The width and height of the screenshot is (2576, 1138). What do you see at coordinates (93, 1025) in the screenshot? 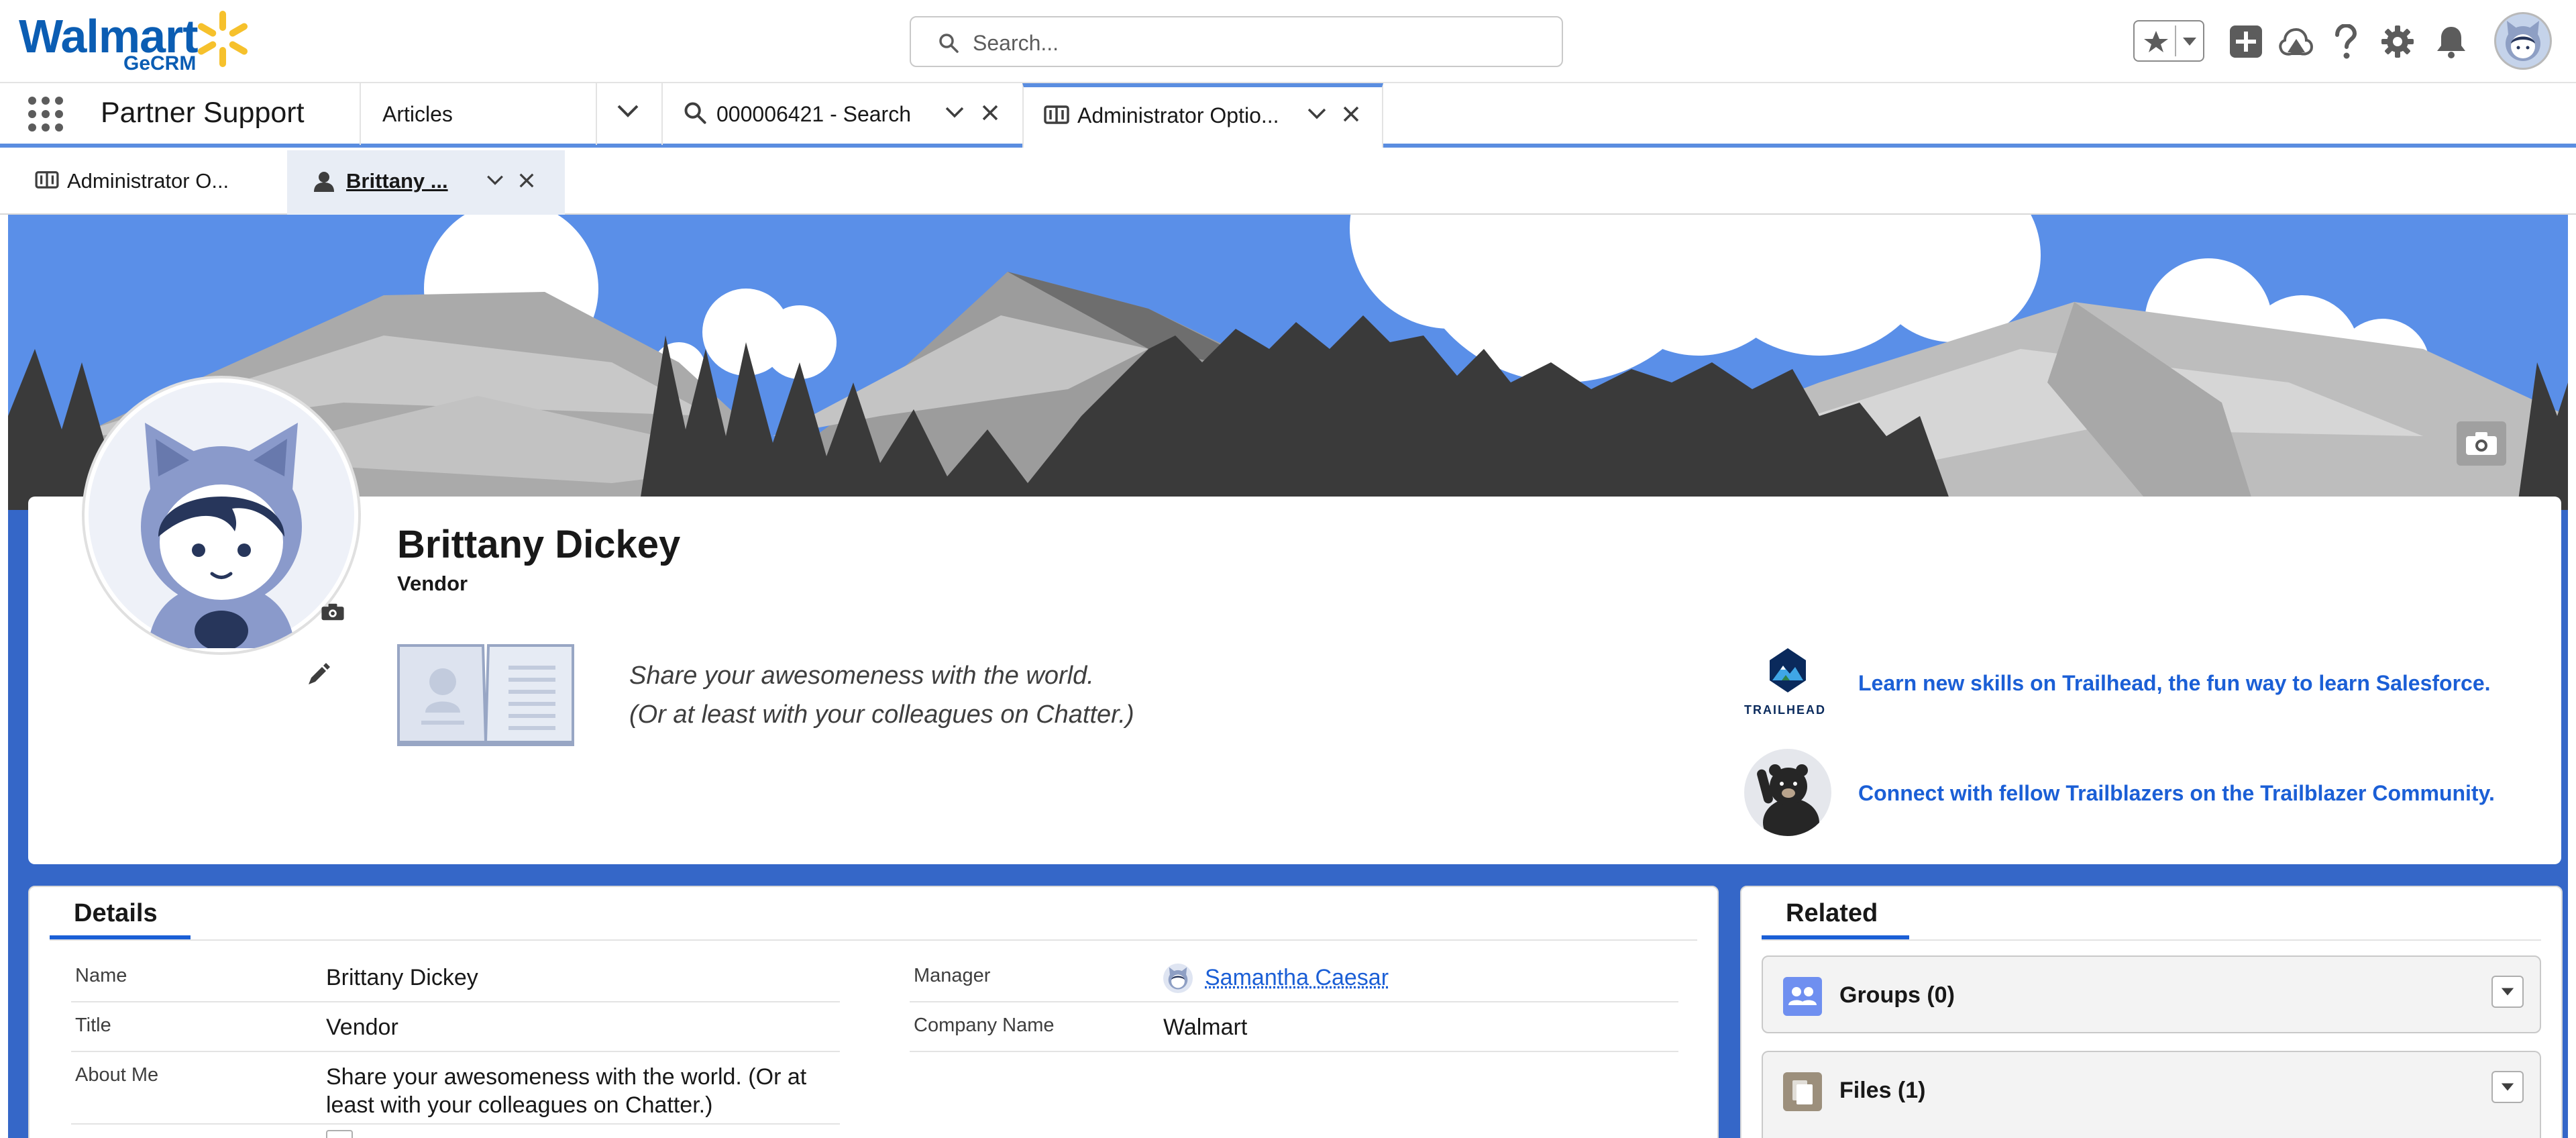
I see `field-label-title: Title` at bounding box center [93, 1025].